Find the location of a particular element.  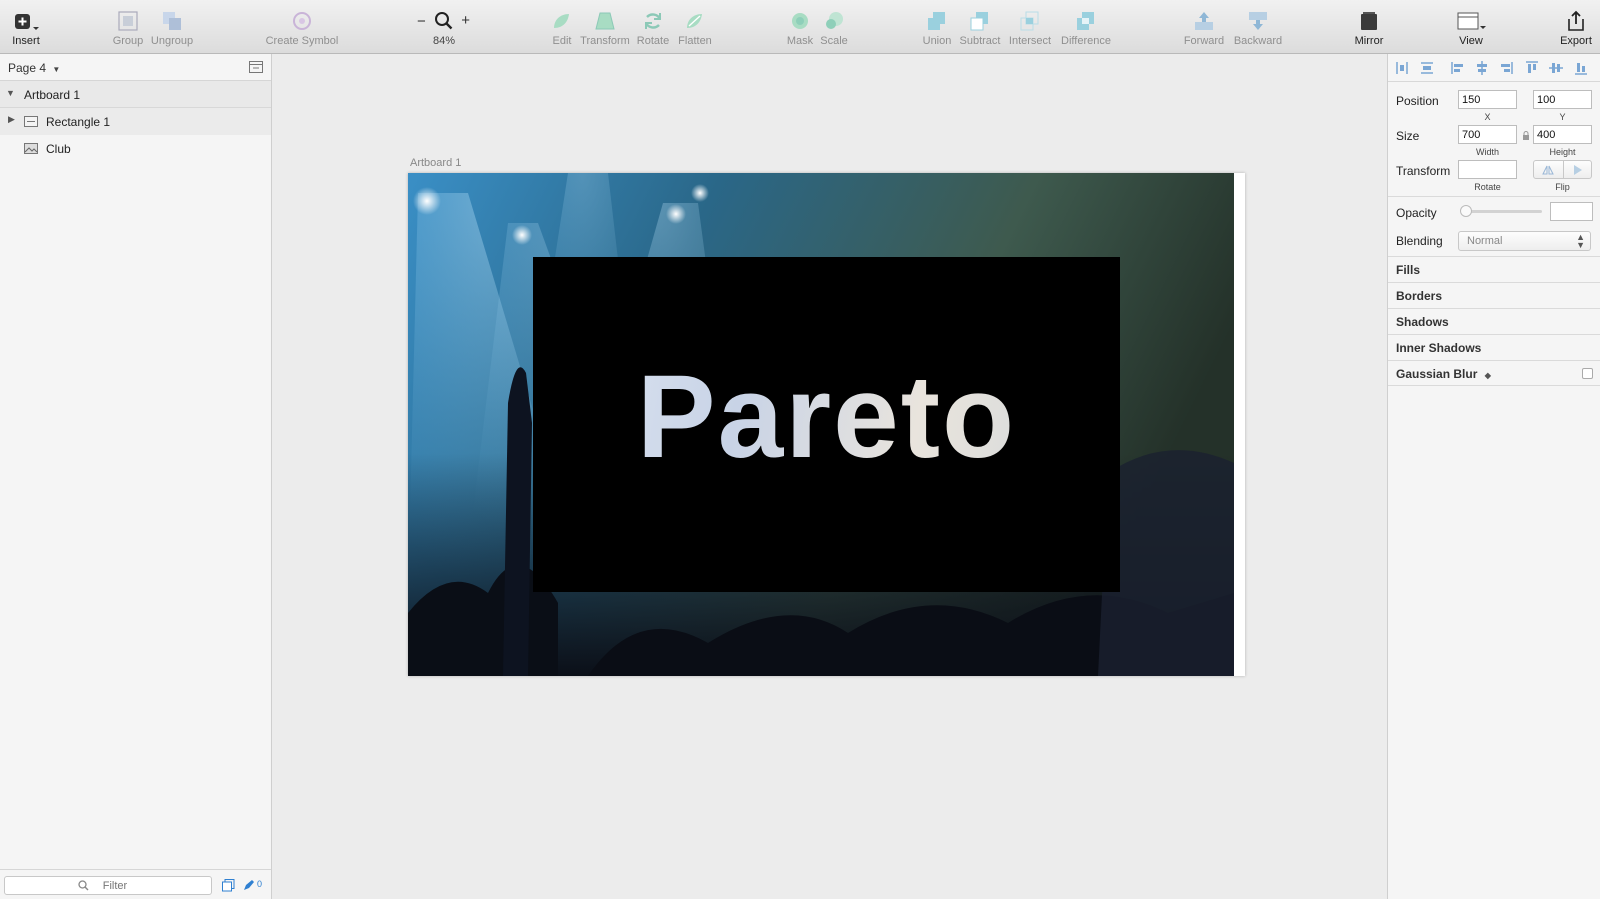

edit-count: 0 is located at coordinates (260, 884).